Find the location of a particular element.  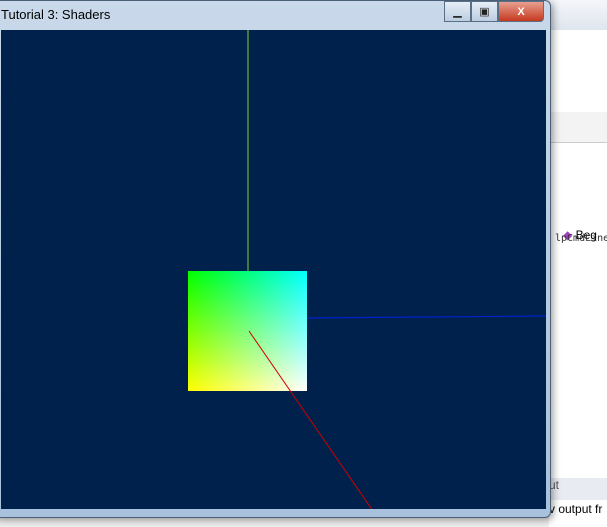

ide-background: ◆ Beg lpCmdLine ut v output fr is located at coordinates (578, 263).